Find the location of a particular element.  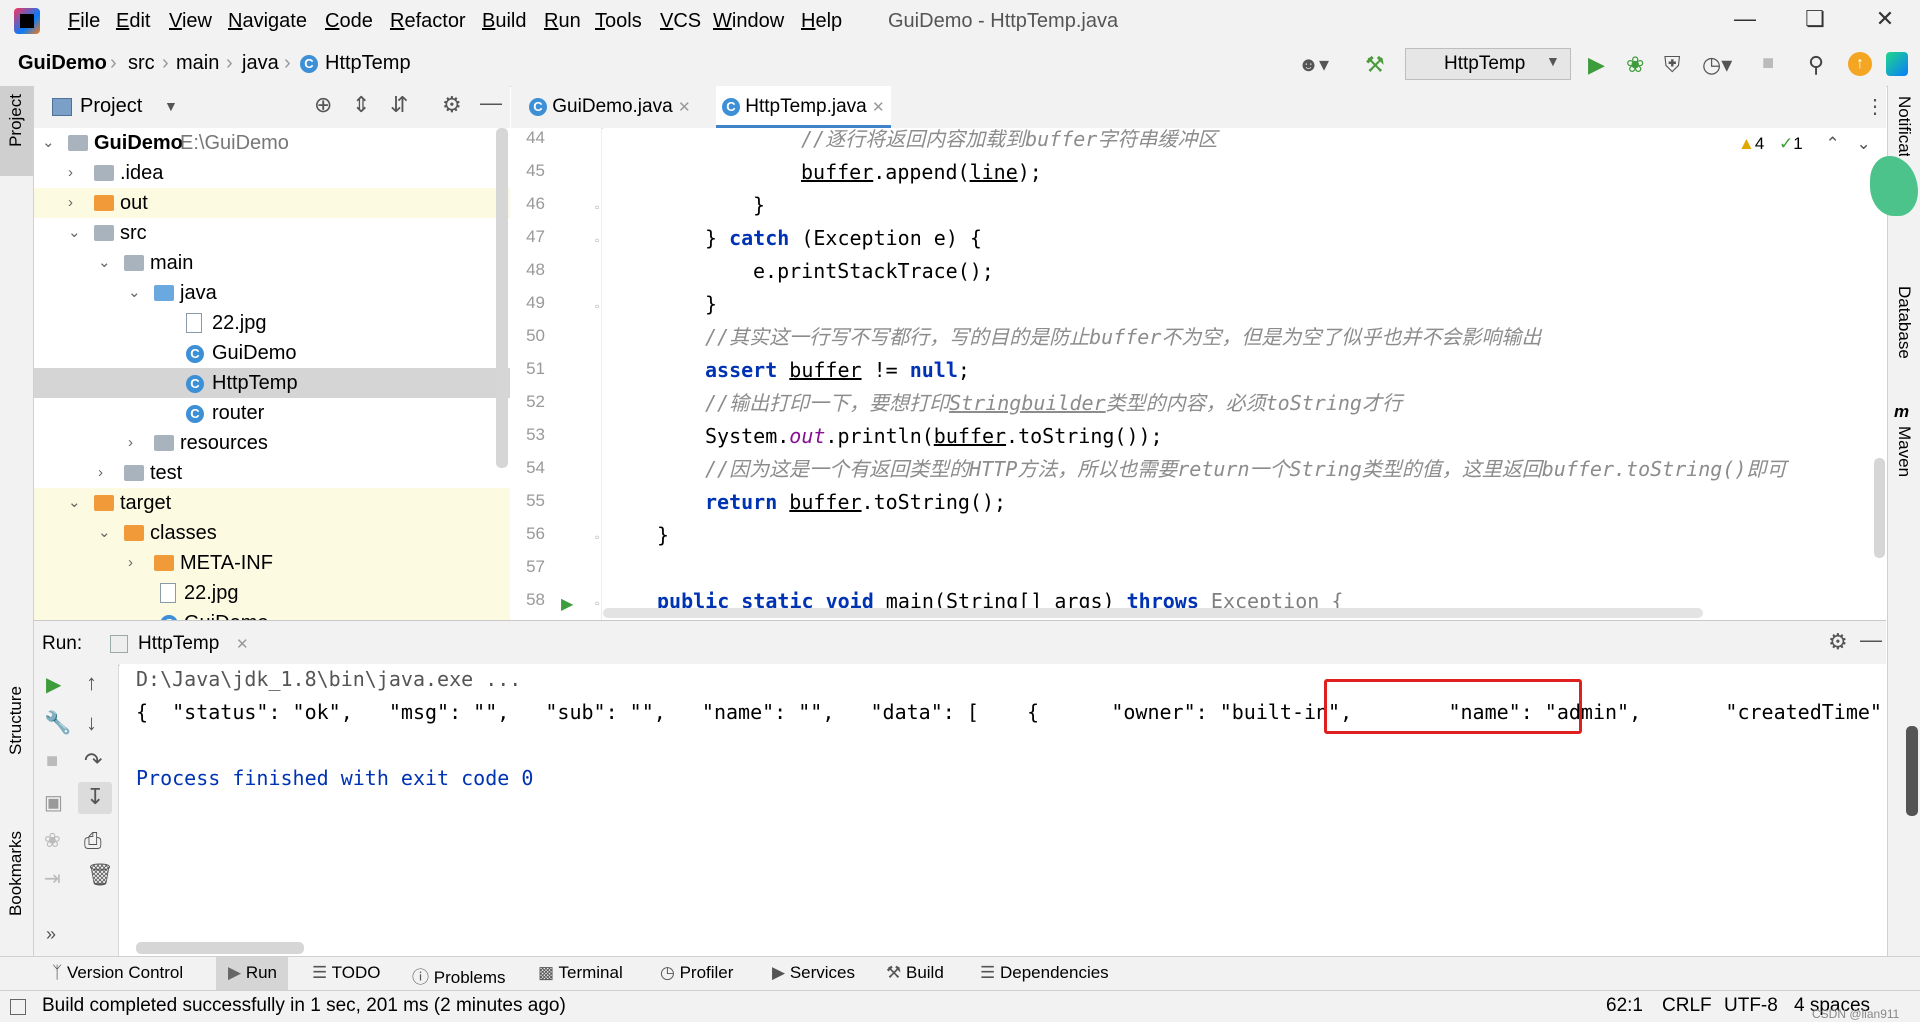

debug-icon: ❀ is located at coordinates (1635, 65).